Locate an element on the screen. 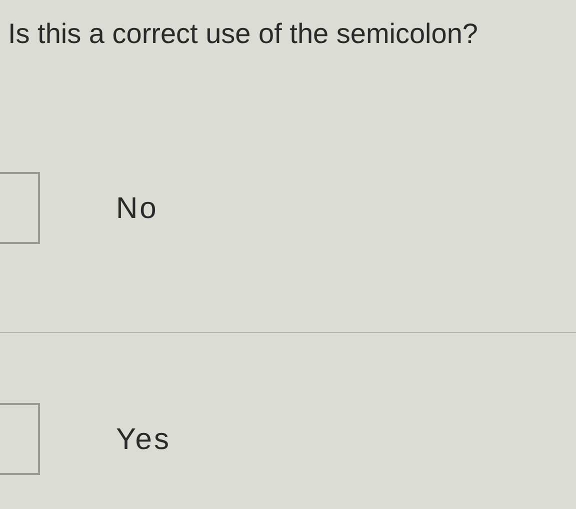  question-text: Is this a correct use of the semicolon? is located at coordinates (243, 33).